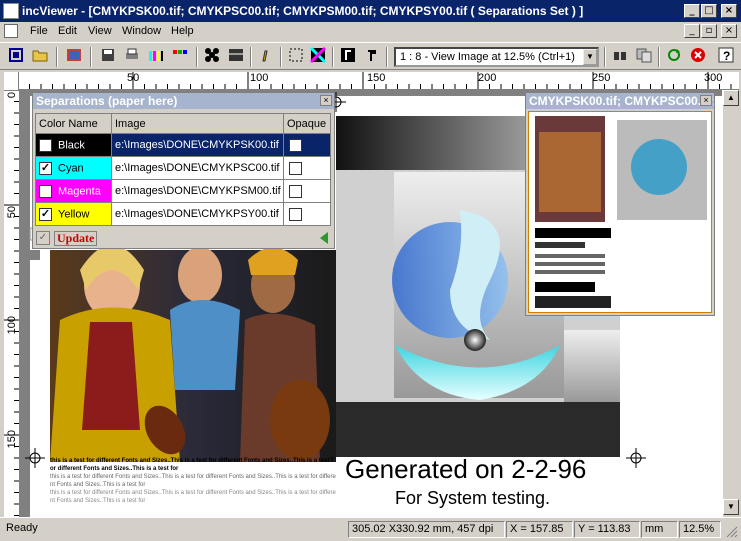  Describe the element at coordinates (487, 57) in the screenshot. I see `zoom-value: 1 : 8 - View Image at 12.5% (Ctrl+1)` at that location.